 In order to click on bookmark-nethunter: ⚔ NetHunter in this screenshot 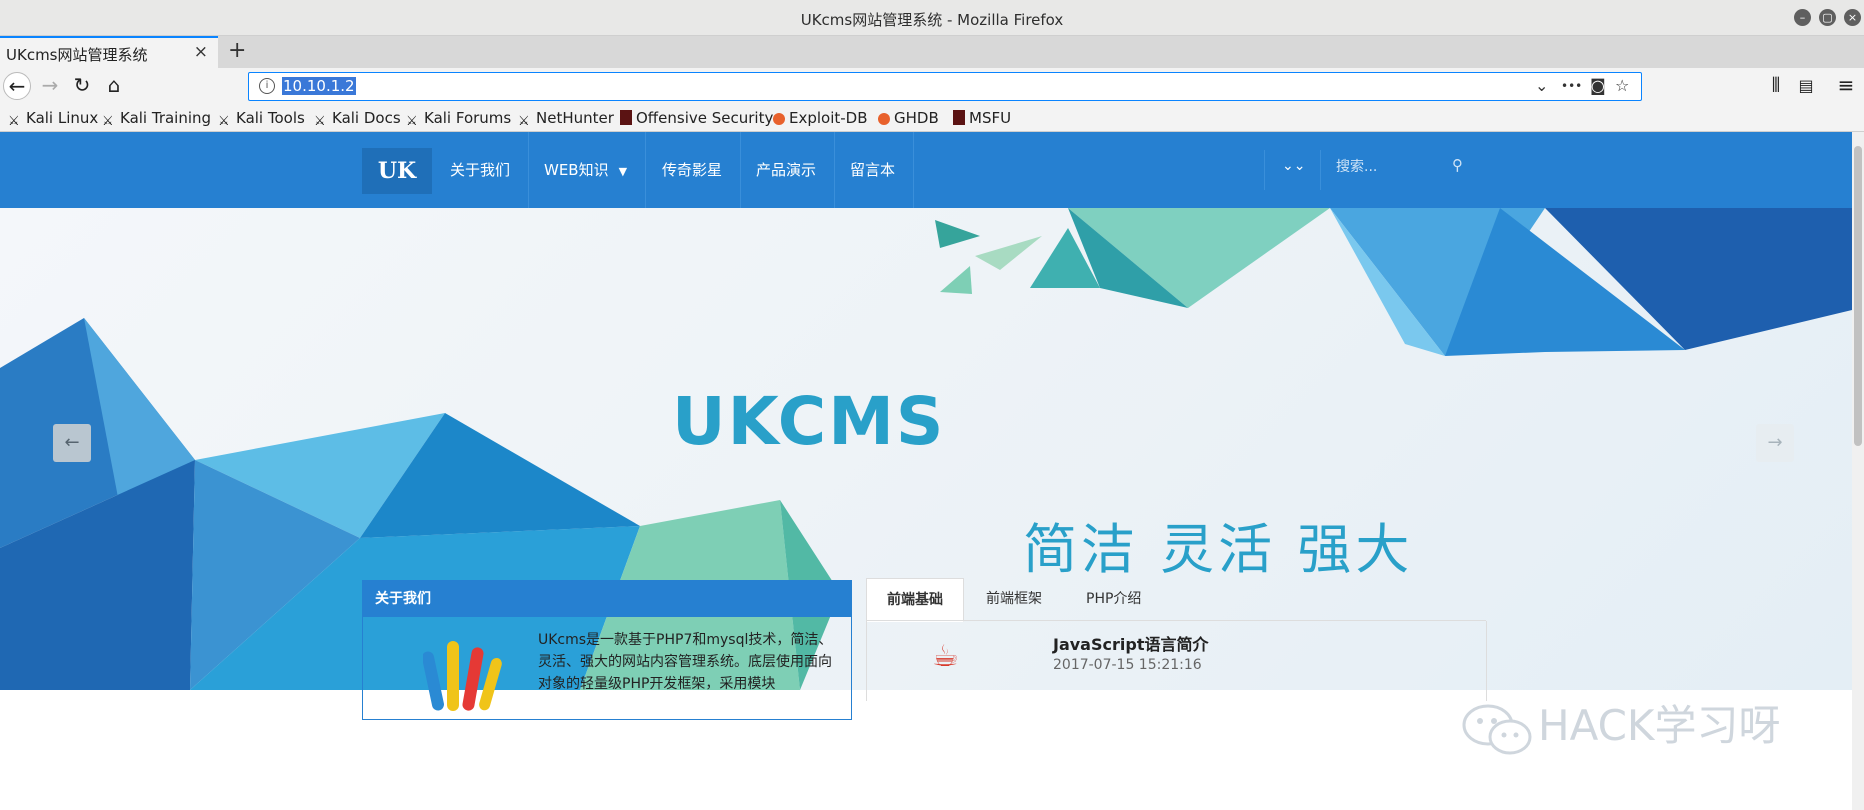, I will do `click(566, 119)`.